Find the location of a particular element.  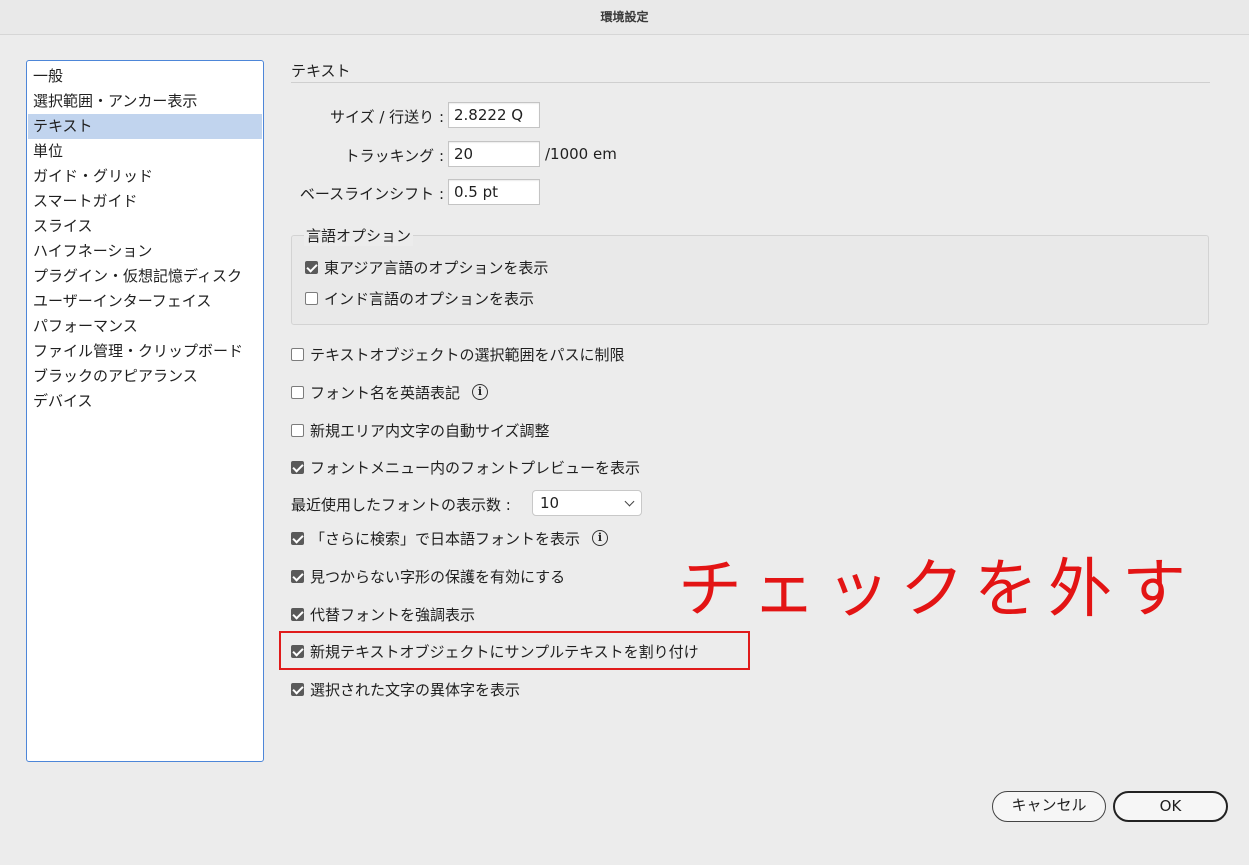

checkbox-label: 見つからない字形の保護を有効にする is located at coordinates (438, 576).